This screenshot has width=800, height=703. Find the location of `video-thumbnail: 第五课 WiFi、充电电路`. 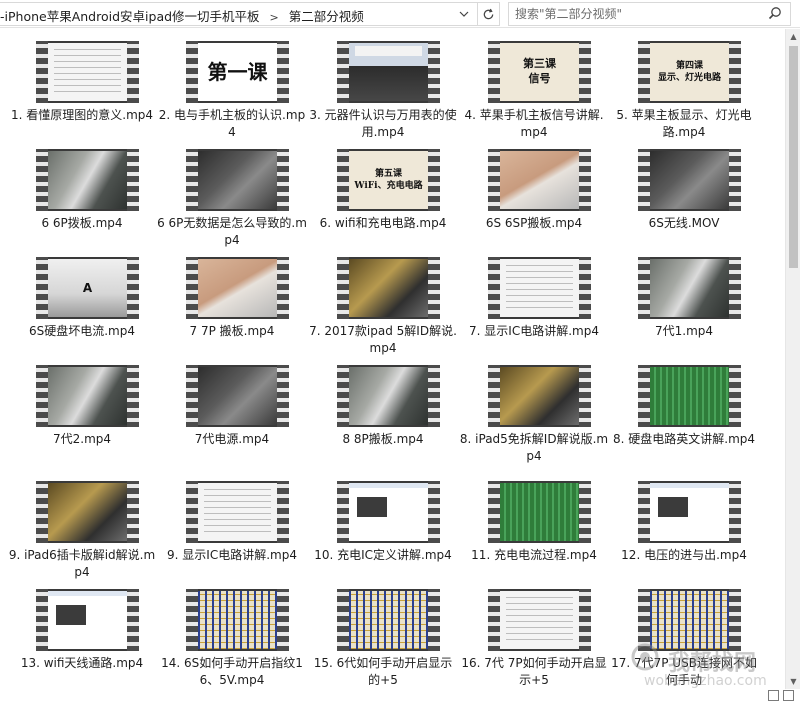

video-thumbnail: 第五课 WiFi、充电电路 is located at coordinates (388, 180).